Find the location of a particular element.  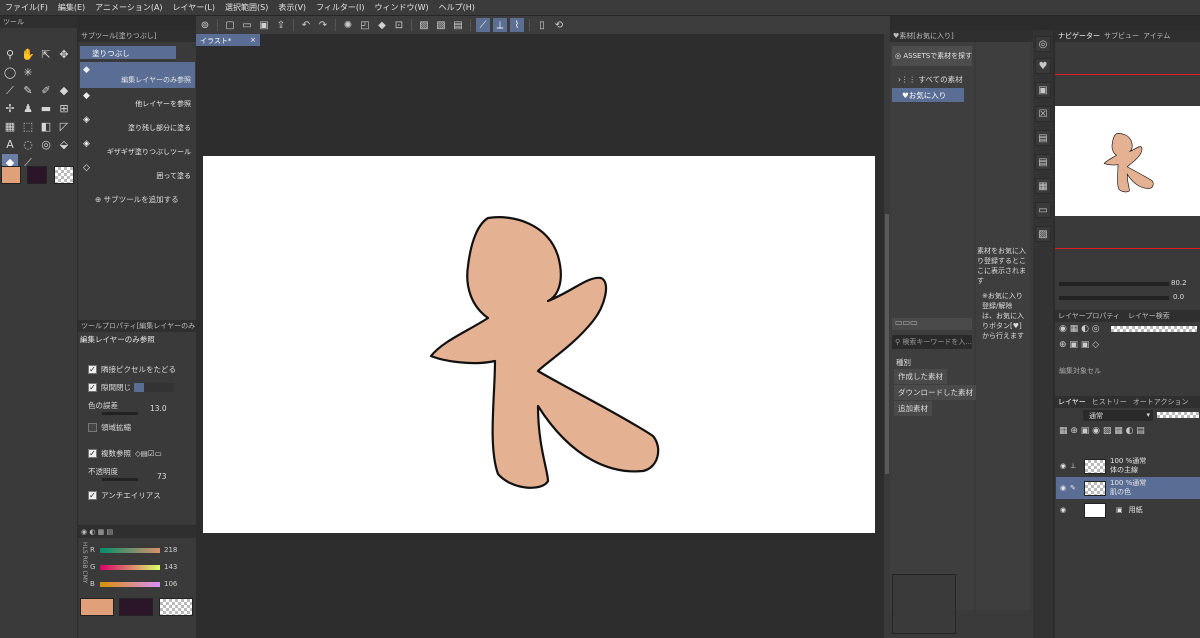

loading-icon: ✺ is located at coordinates (348, 25).